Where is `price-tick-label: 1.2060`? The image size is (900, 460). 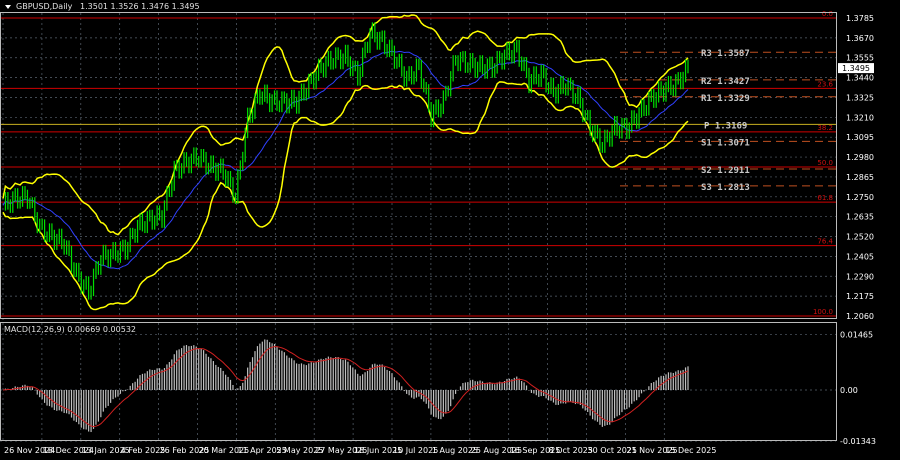 price-tick-label: 1.2060 is located at coordinates (860, 316).